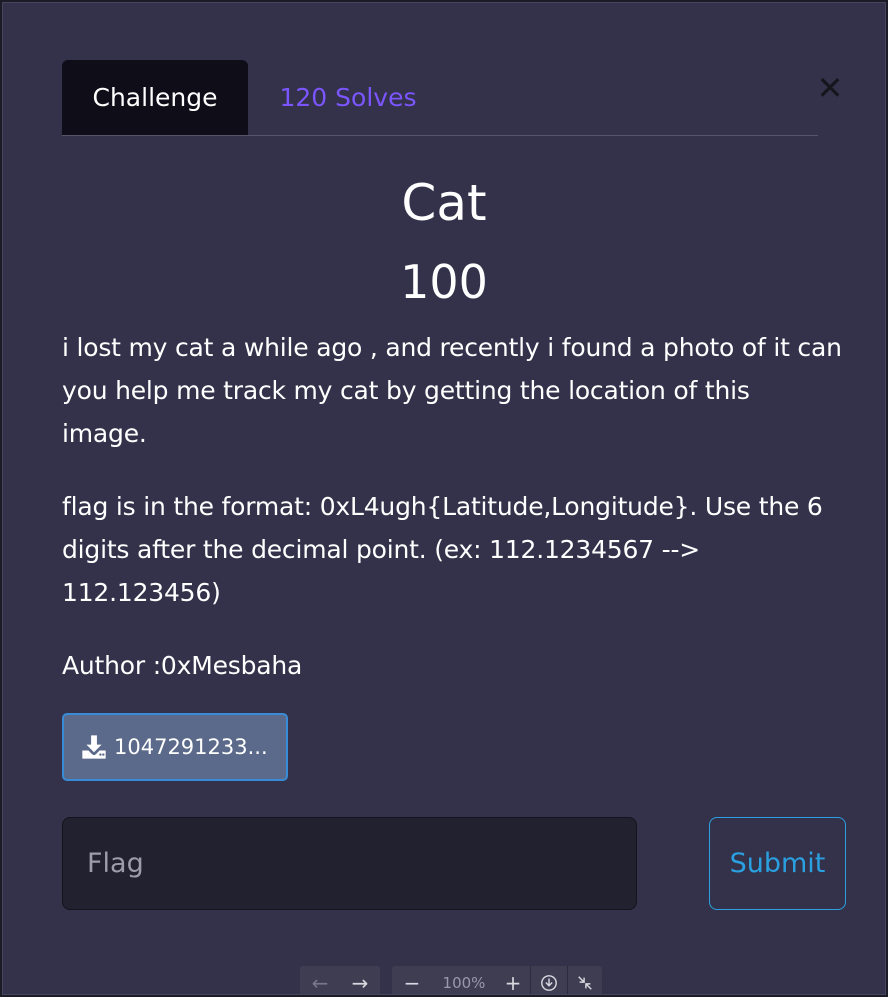 This screenshot has height=997, width=888. Describe the element at coordinates (777, 863) in the screenshot. I see `submit-button: Submit` at that location.